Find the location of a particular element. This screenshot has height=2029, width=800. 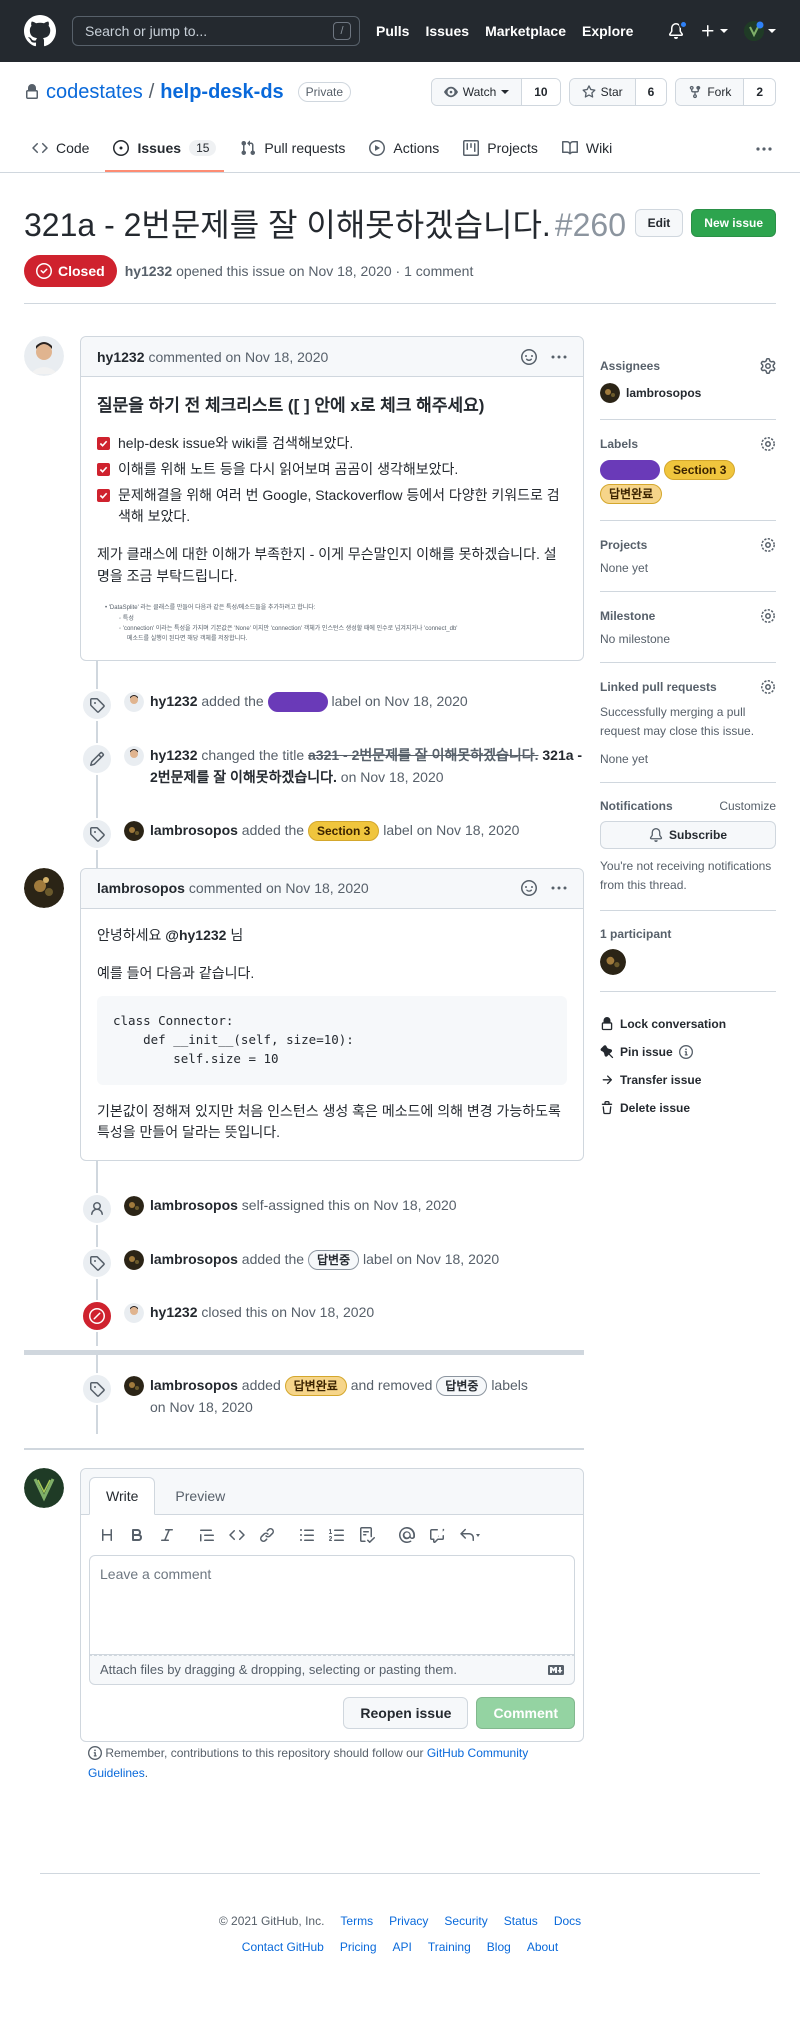

nav-issues: Issues is located at coordinates (447, 31).